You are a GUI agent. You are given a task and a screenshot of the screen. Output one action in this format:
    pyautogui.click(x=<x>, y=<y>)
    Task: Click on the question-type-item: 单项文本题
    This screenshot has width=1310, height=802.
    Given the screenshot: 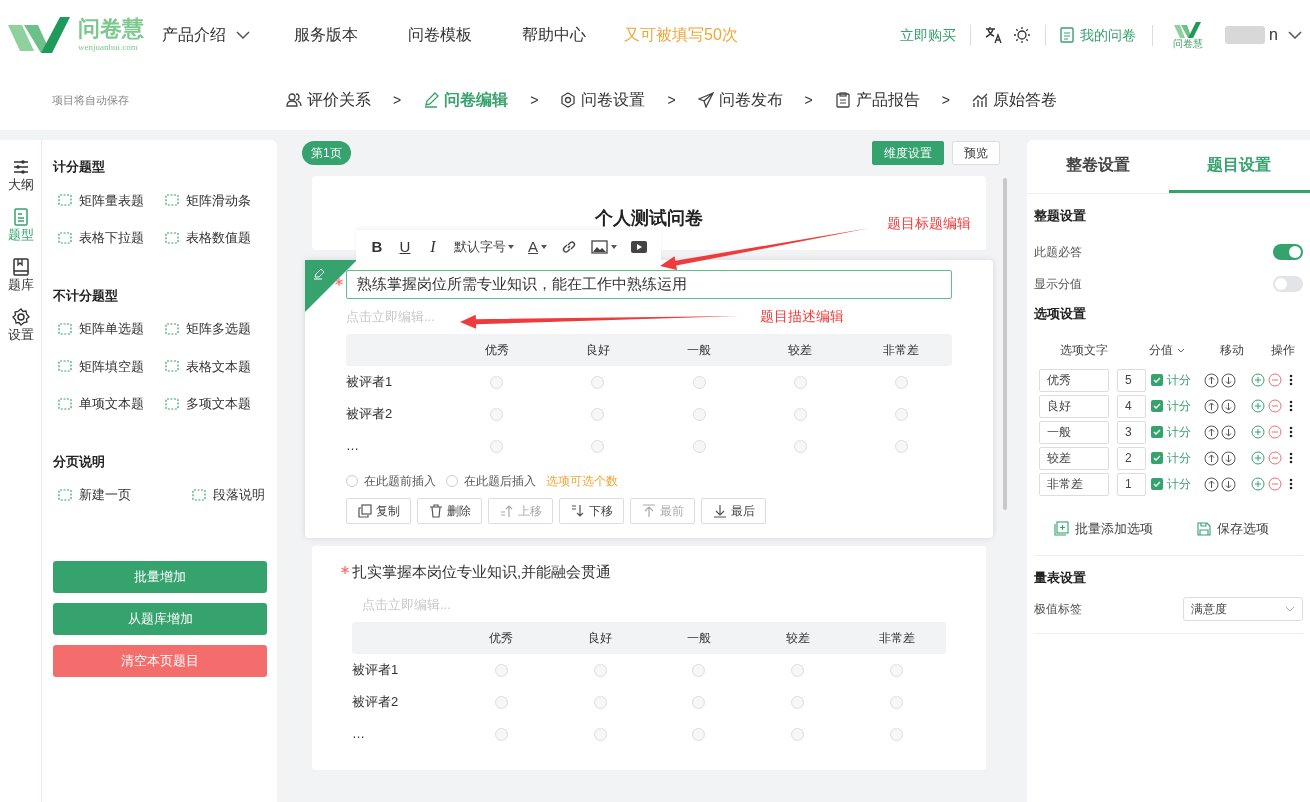 What is the action you would take?
    pyautogui.click(x=106, y=404)
    